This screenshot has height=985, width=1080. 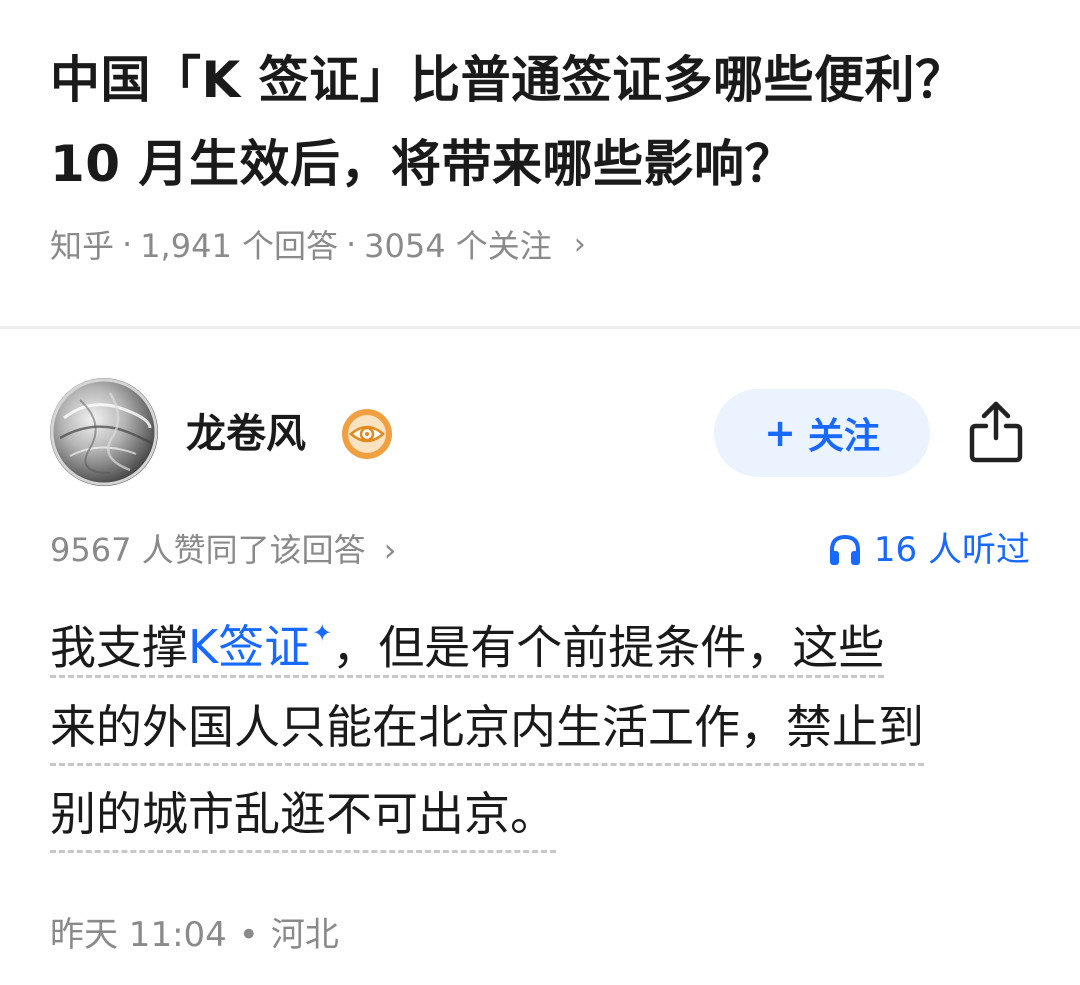 What do you see at coordinates (367, 434) in the screenshot?
I see `eye-badge-icon` at bounding box center [367, 434].